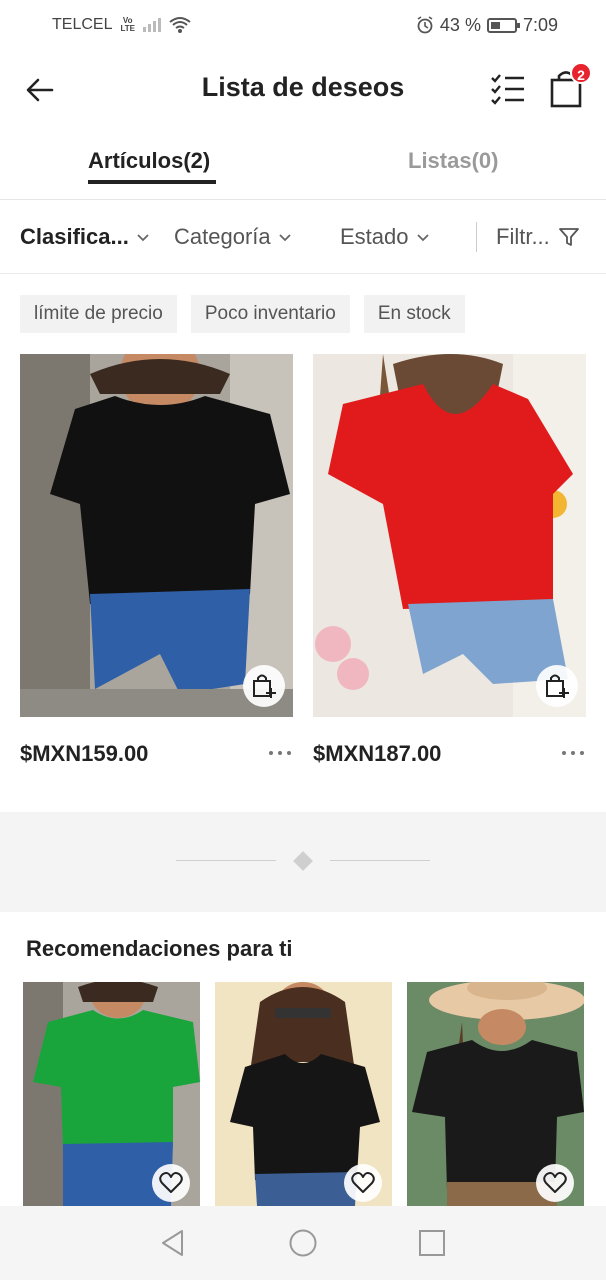 The height and width of the screenshot is (1280, 606). I want to click on divider-line-left, so click(226, 860).